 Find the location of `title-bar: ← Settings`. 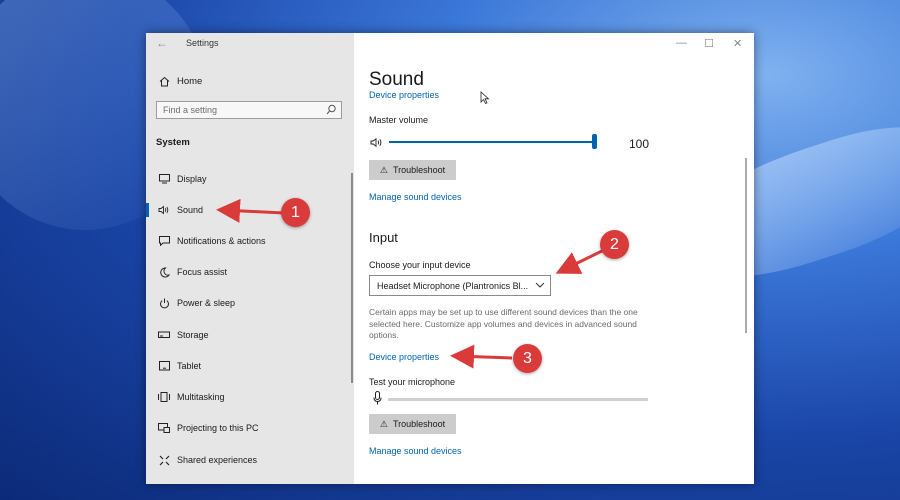

title-bar: ← Settings is located at coordinates (250, 44).